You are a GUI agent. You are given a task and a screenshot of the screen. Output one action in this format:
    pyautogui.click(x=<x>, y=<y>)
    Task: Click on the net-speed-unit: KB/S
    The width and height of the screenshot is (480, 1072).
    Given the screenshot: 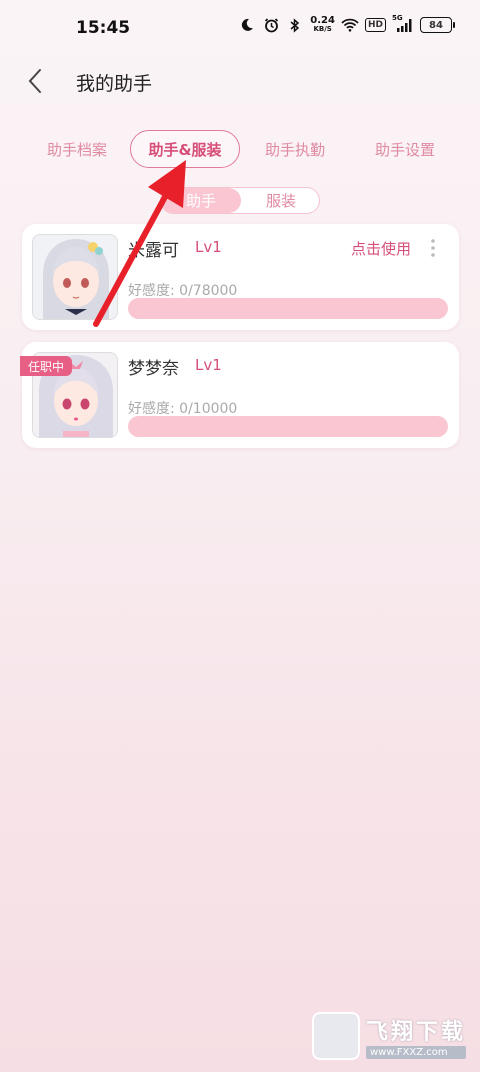 What is the action you would take?
    pyautogui.click(x=322, y=29)
    